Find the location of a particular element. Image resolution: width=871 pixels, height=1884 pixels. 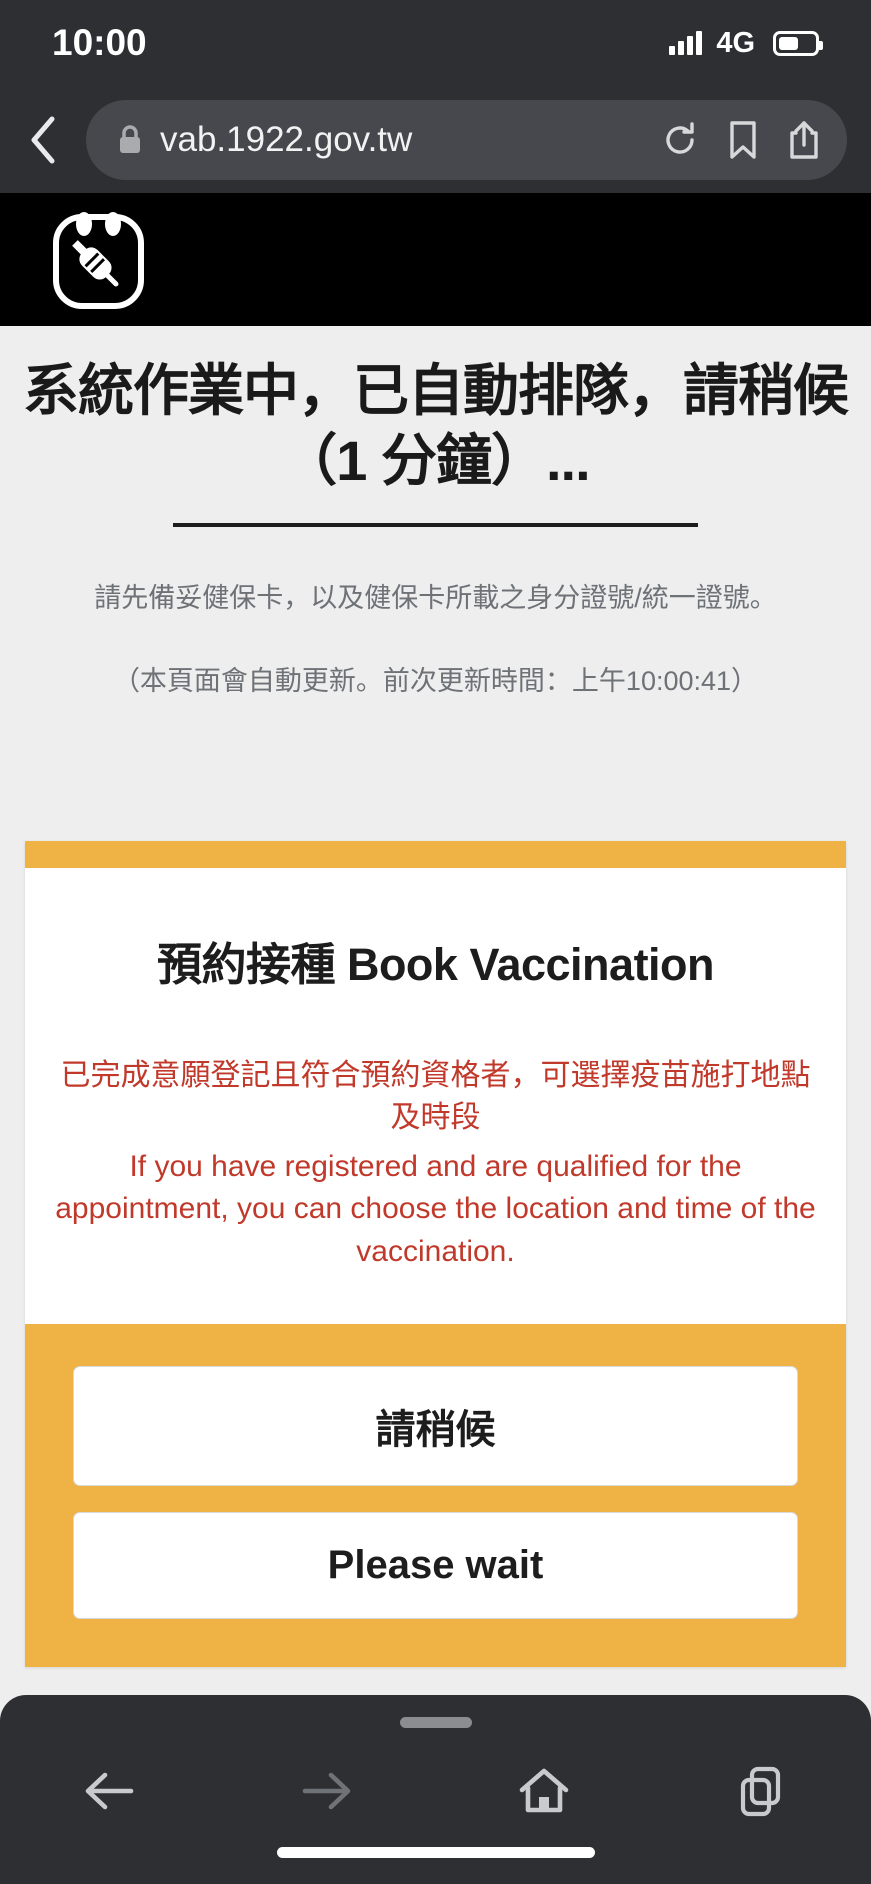

url-bar-actions is located at coordinates (741, 140).